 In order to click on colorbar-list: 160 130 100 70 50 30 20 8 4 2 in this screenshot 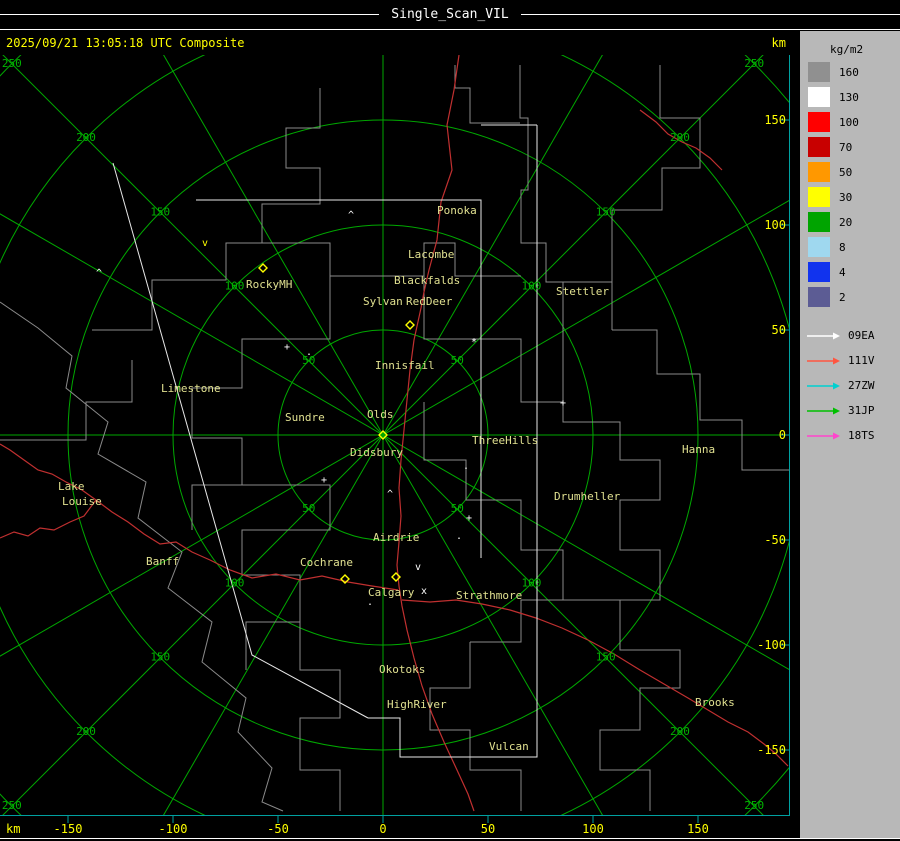, I will do `click(854, 184)`.